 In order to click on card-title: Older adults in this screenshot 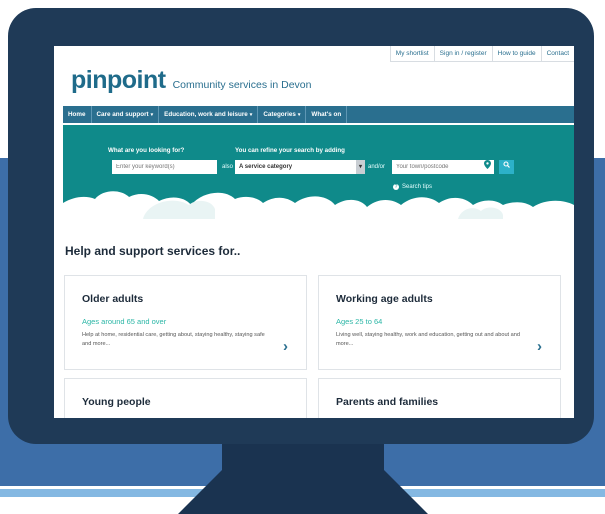, I will do `click(113, 299)`.